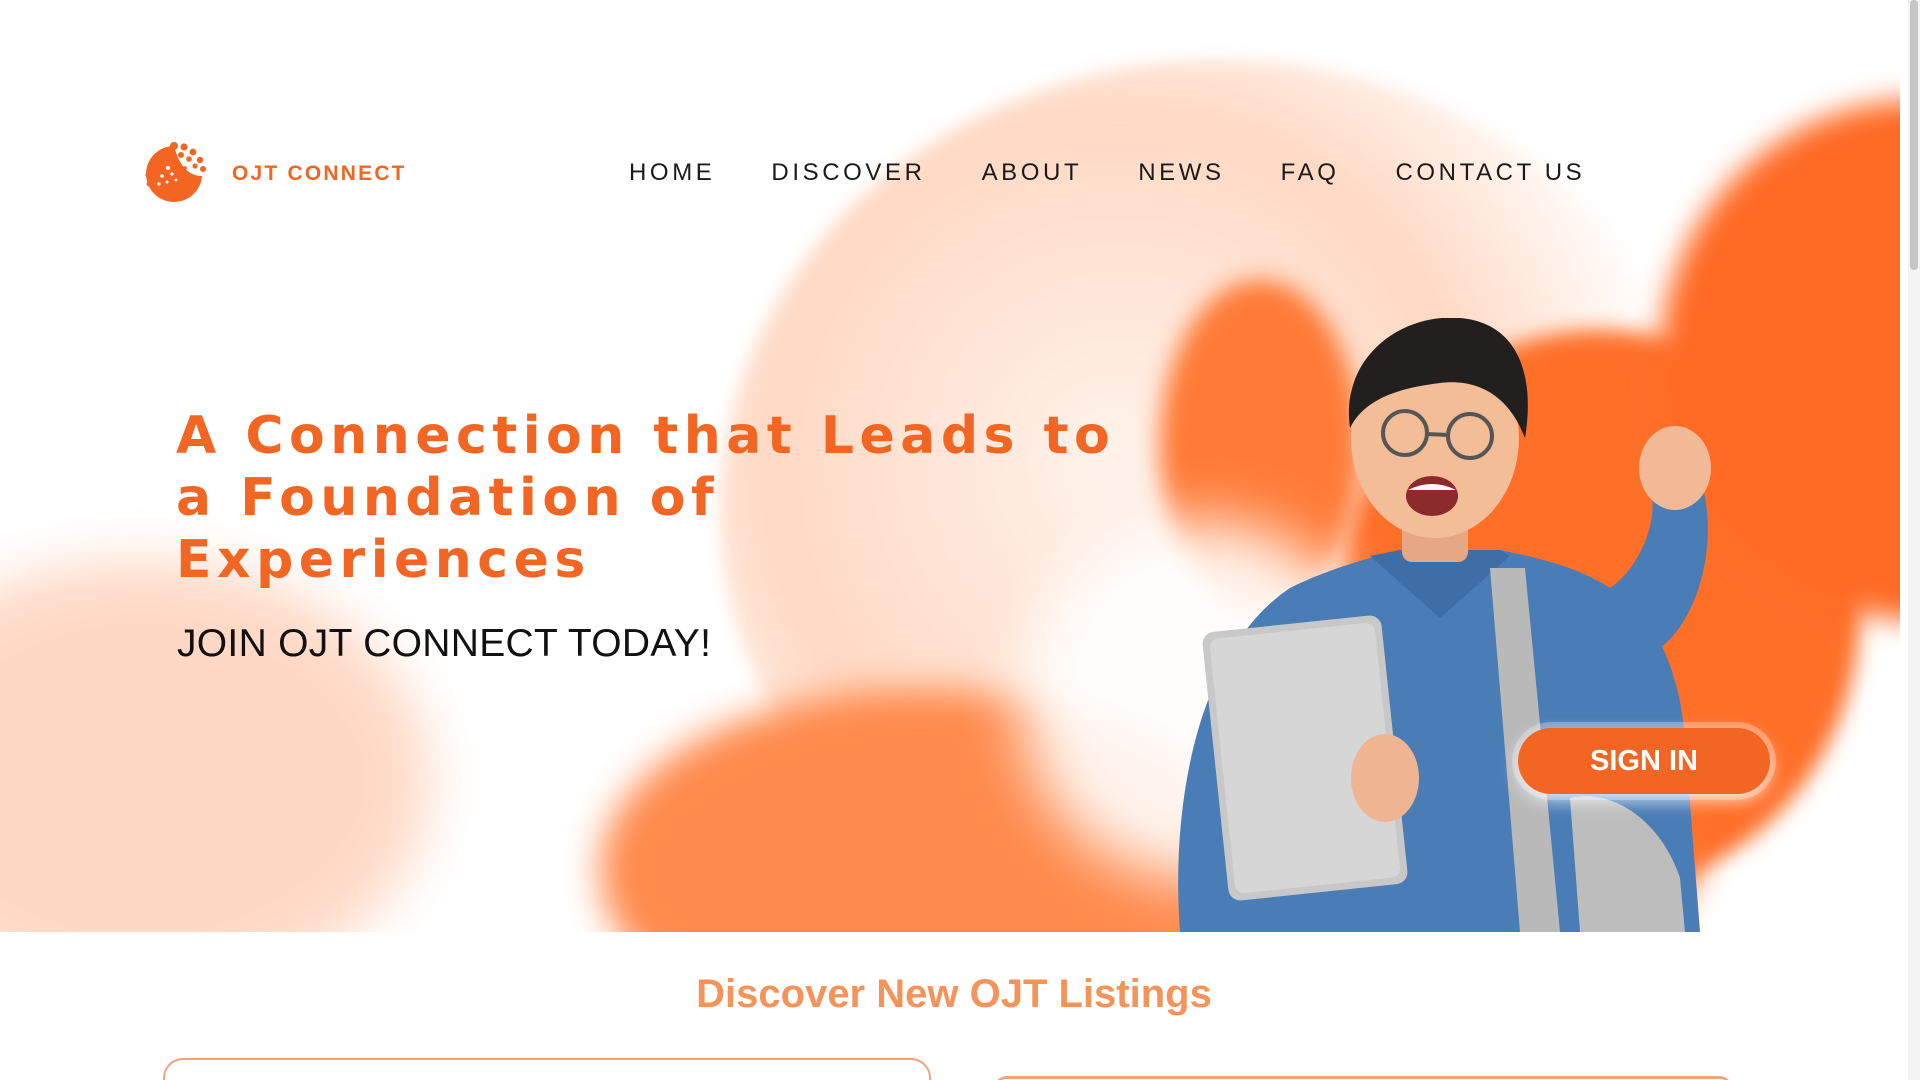 This screenshot has height=1080, width=1920. What do you see at coordinates (1914, 135) in the screenshot?
I see `scrollbar-thumb` at bounding box center [1914, 135].